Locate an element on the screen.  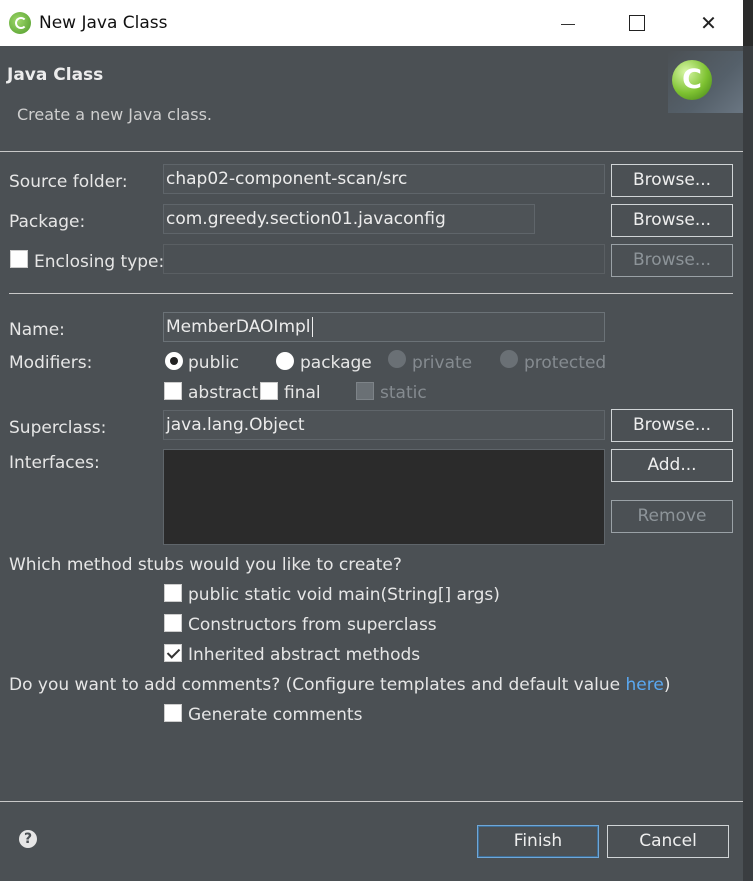
finish-label: Finish is located at coordinates (538, 841).